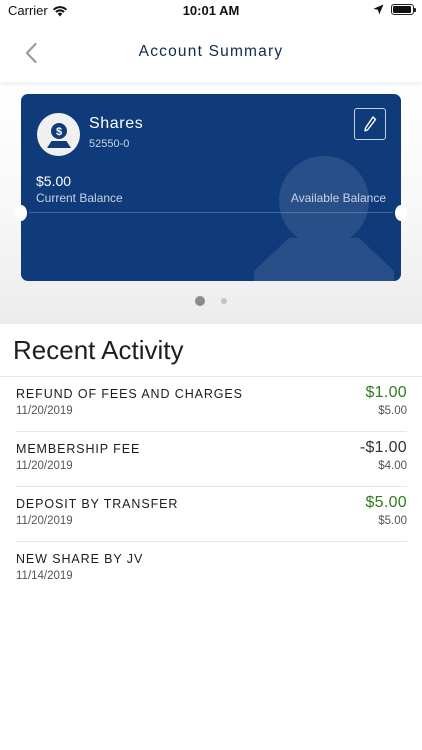  I want to click on battery-level, so click(402, 9).